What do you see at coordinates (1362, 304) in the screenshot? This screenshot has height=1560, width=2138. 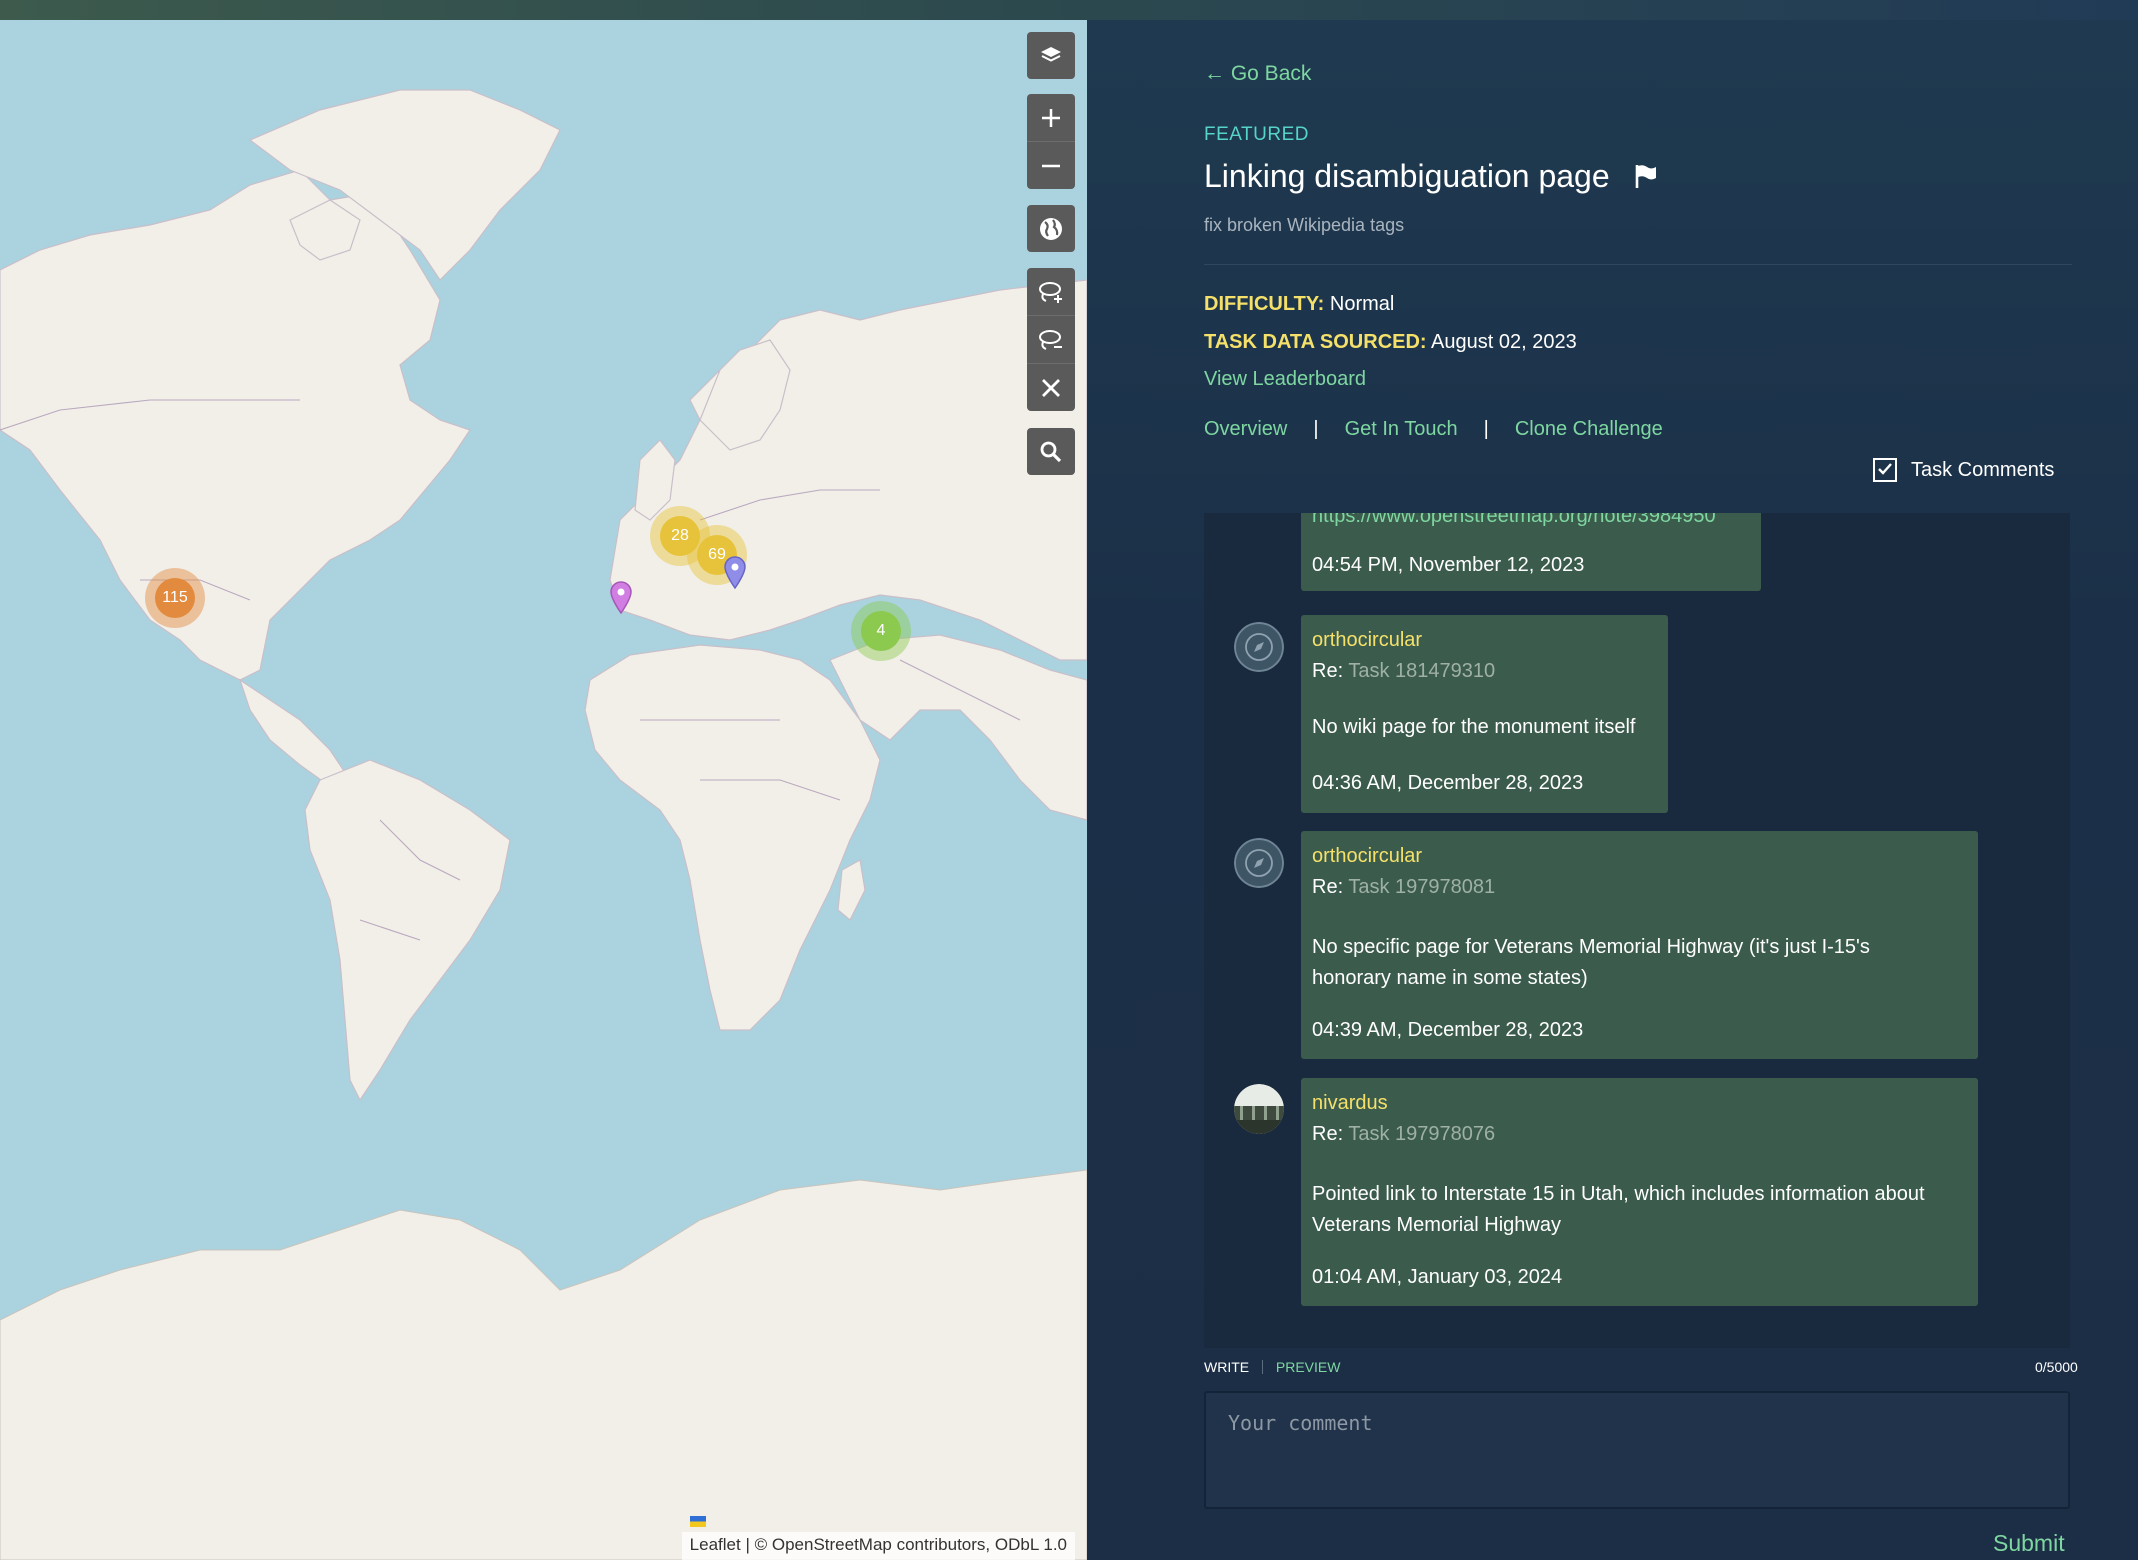 I see `difficulty-value: Normal` at bounding box center [1362, 304].